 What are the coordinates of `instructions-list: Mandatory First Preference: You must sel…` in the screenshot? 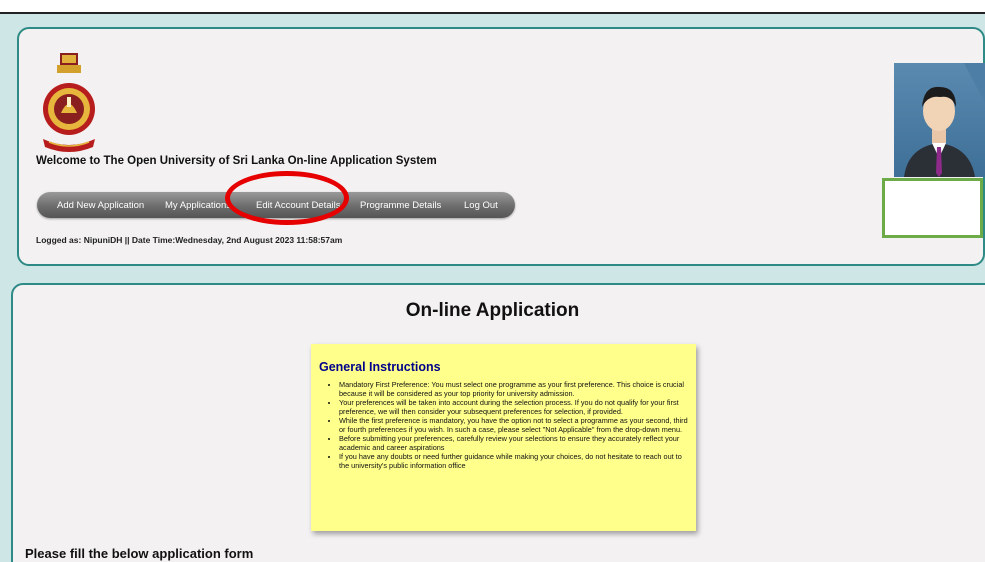 It's located at (503, 425).